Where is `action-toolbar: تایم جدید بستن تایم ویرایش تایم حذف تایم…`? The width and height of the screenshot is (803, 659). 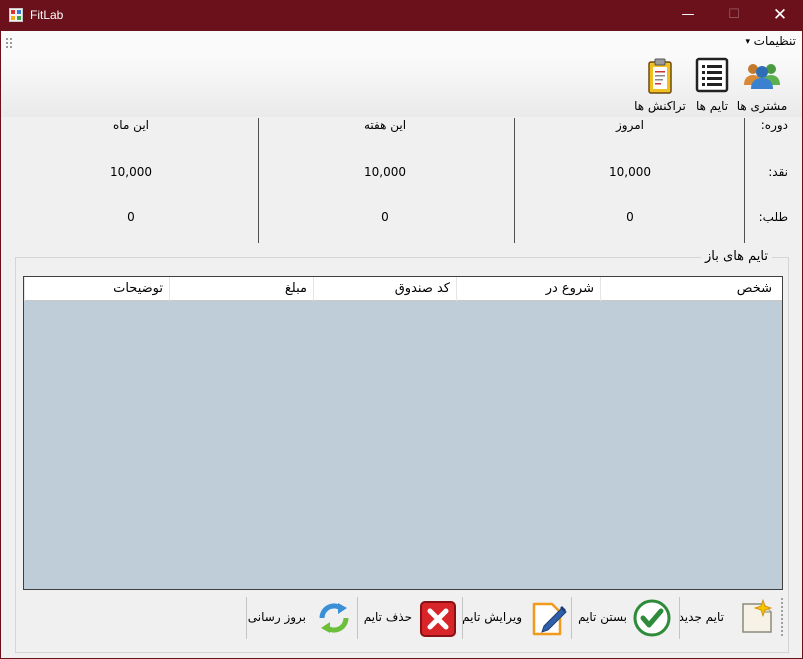 action-toolbar: تایم جدید بستن تایم ویرایش تایم حذف تایم… is located at coordinates (516, 618).